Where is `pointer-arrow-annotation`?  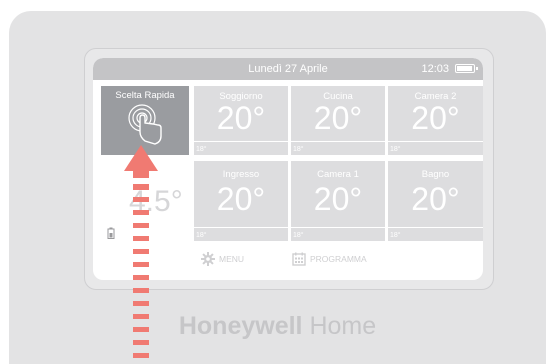 pointer-arrow-annotation is located at coordinates (141, 251).